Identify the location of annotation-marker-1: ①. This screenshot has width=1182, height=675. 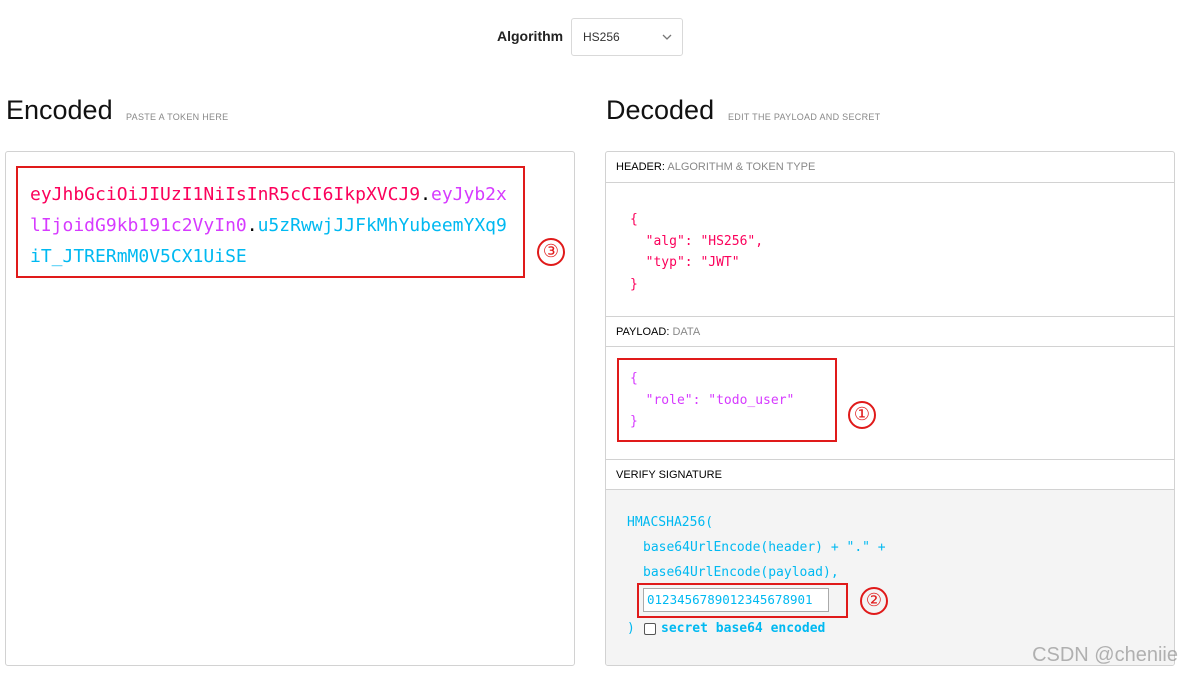
(862, 415).